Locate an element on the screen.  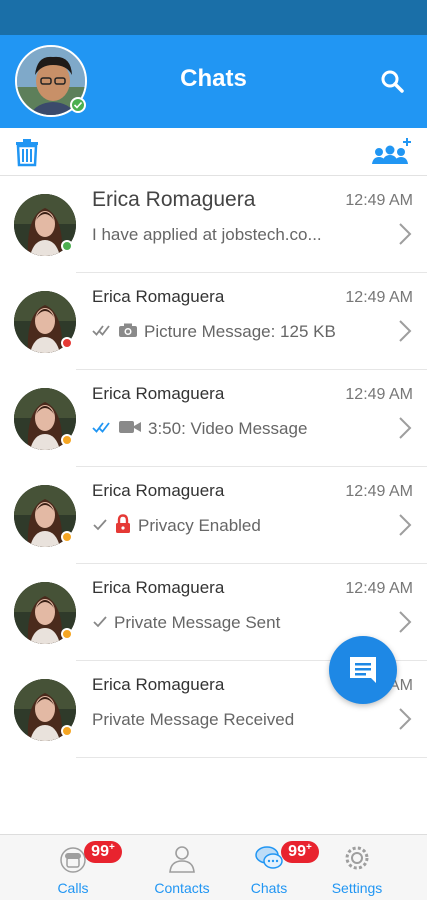
message-preview: Private Message Sent is located at coordinates (186, 623).